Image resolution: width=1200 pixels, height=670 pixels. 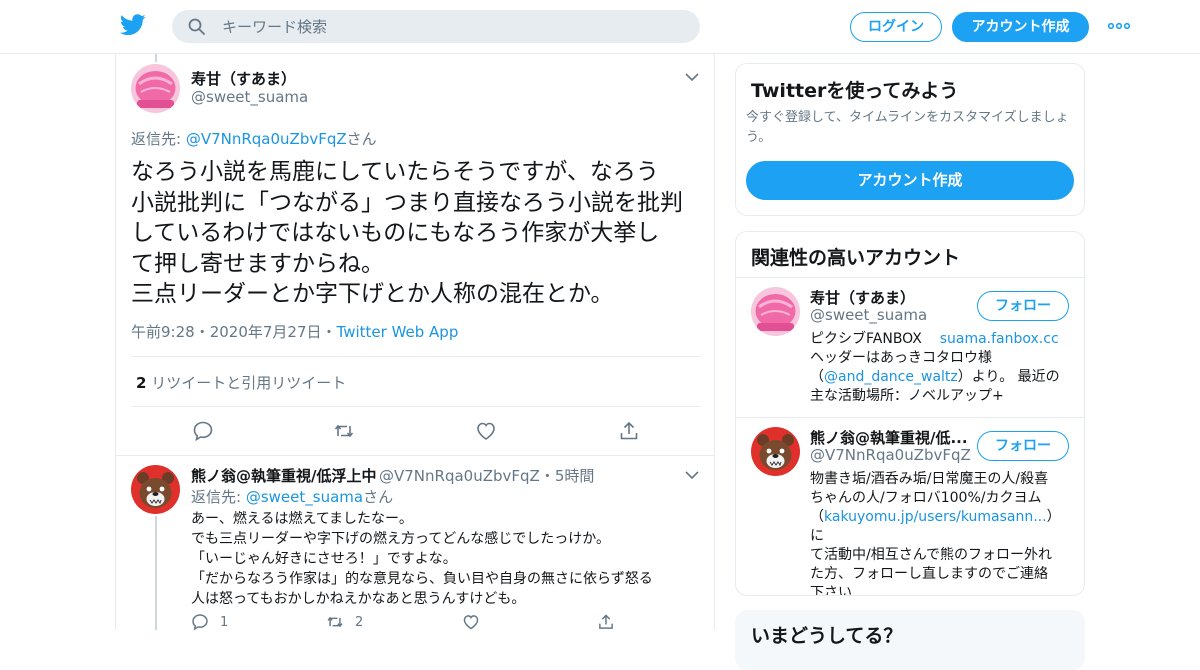 What do you see at coordinates (224, 622) in the screenshot?
I see `reply-count: 1` at bounding box center [224, 622].